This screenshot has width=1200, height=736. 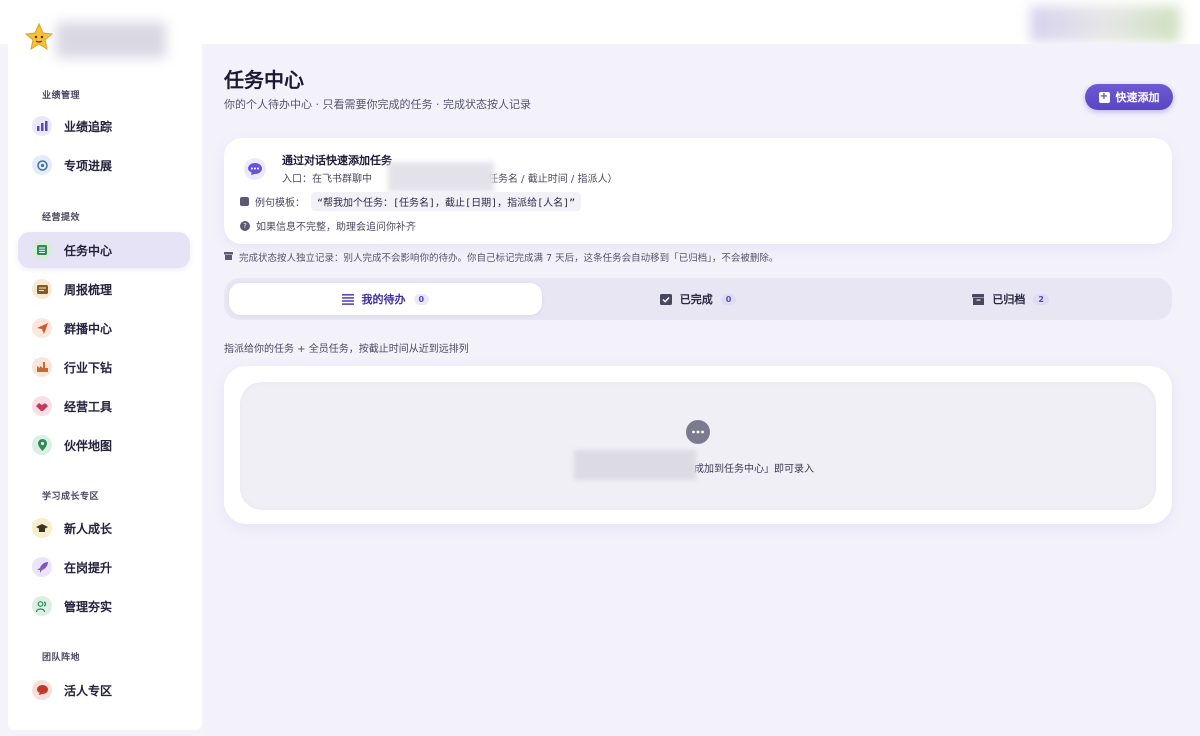 What do you see at coordinates (88, 528) in the screenshot?
I see `sidebar-item-label: 新人成长` at bounding box center [88, 528].